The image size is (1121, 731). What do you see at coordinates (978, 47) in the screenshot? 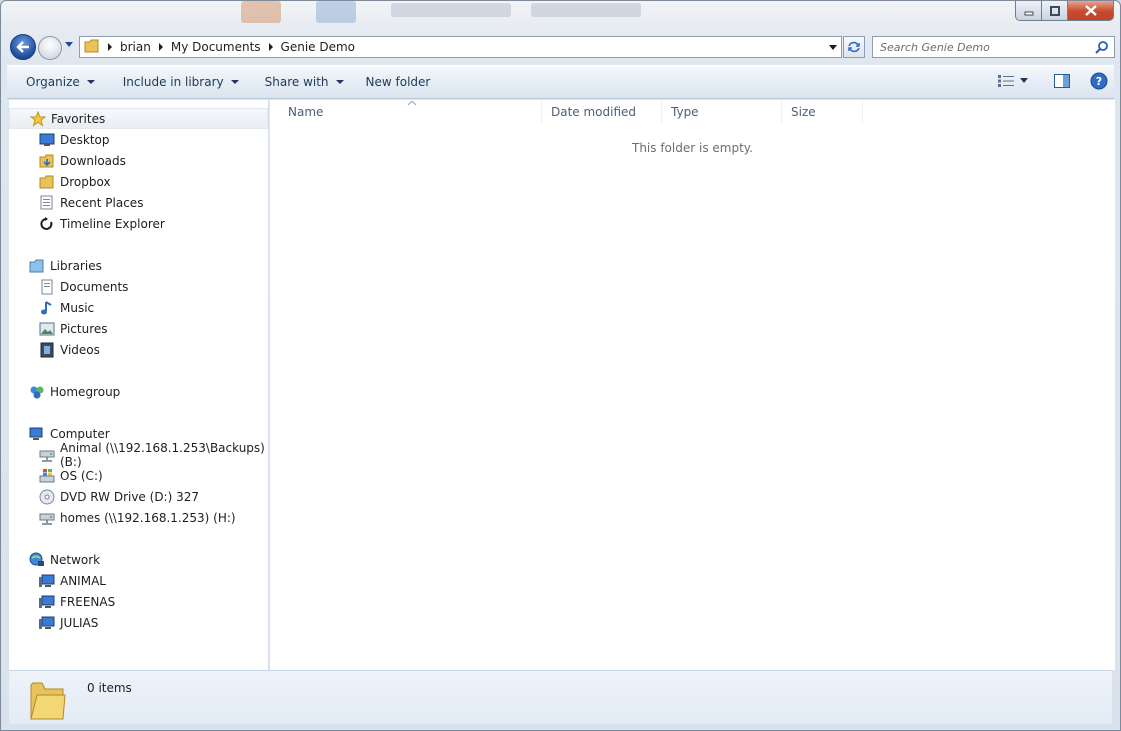
I see `search-input` at bounding box center [978, 47].